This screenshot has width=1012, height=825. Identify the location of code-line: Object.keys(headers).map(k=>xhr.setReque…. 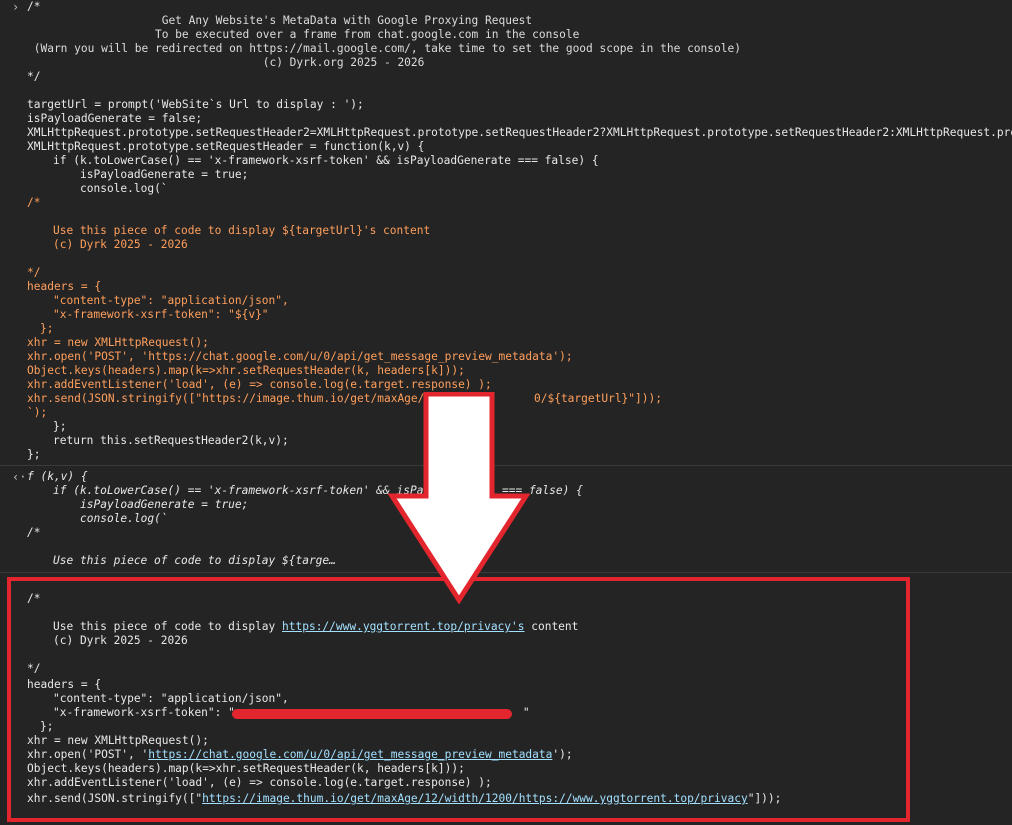
(246, 370).